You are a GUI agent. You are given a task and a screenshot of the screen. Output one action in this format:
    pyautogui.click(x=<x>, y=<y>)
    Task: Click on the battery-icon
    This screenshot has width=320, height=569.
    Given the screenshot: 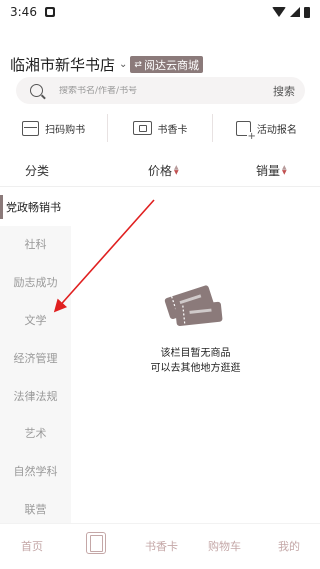 What is the action you would take?
    pyautogui.click(x=307, y=12)
    